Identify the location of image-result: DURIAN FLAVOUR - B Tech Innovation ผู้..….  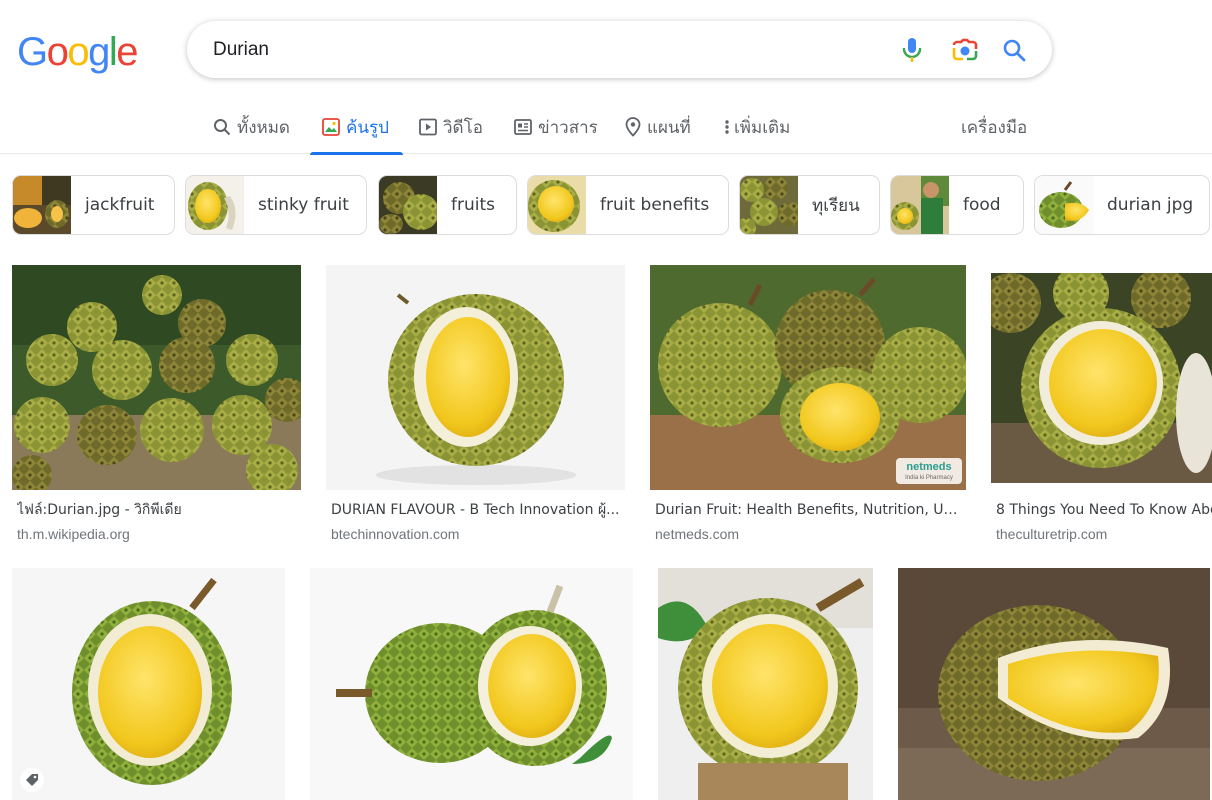
(475, 405).